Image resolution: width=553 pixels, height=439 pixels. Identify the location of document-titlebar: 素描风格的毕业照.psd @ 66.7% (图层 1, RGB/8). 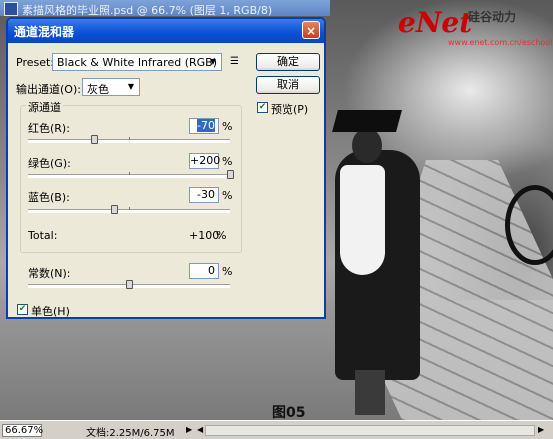
(165, 8).